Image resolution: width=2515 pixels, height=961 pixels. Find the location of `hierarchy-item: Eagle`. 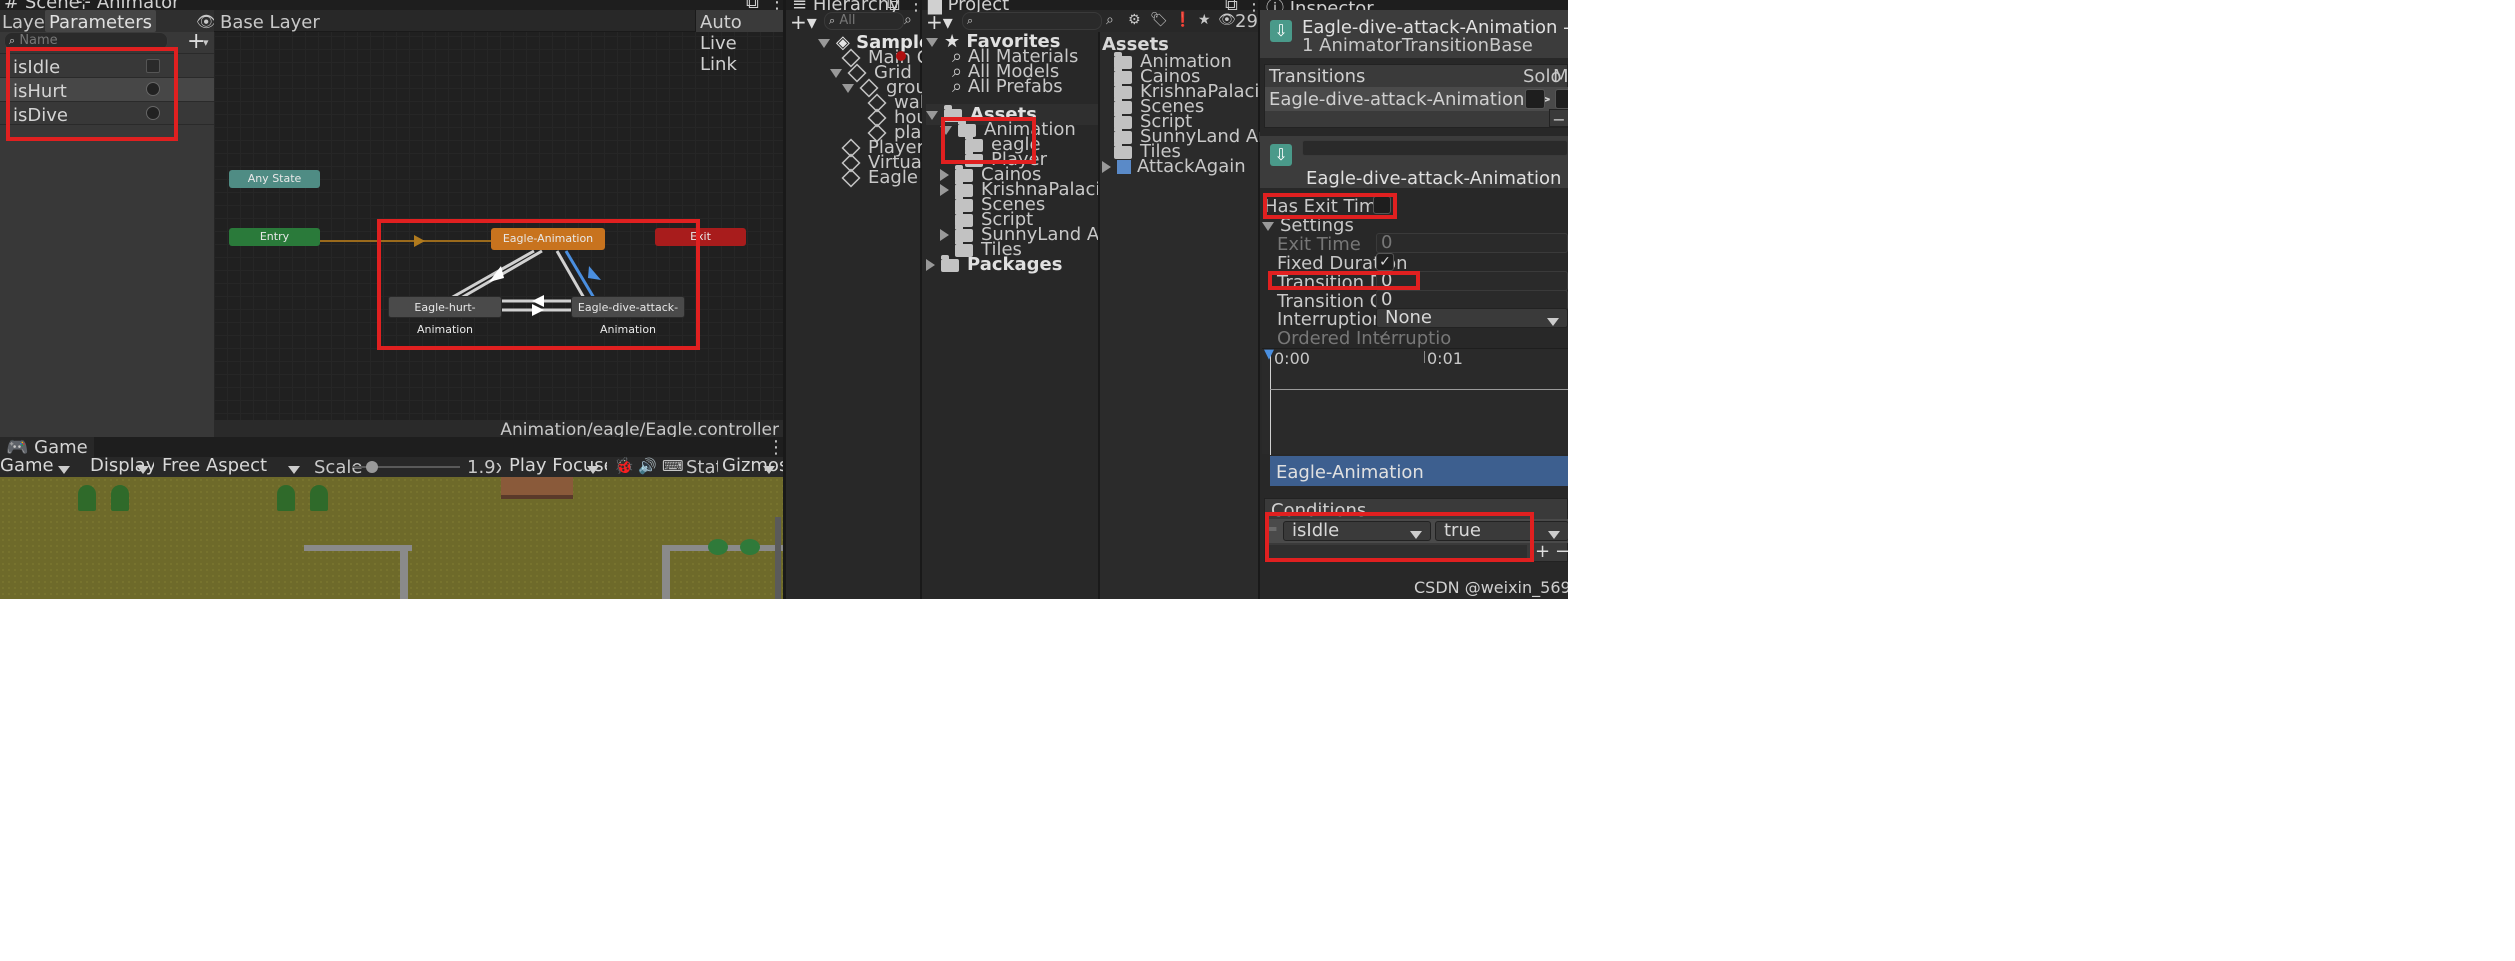

hierarchy-item: Eagle is located at coordinates (879, 177).